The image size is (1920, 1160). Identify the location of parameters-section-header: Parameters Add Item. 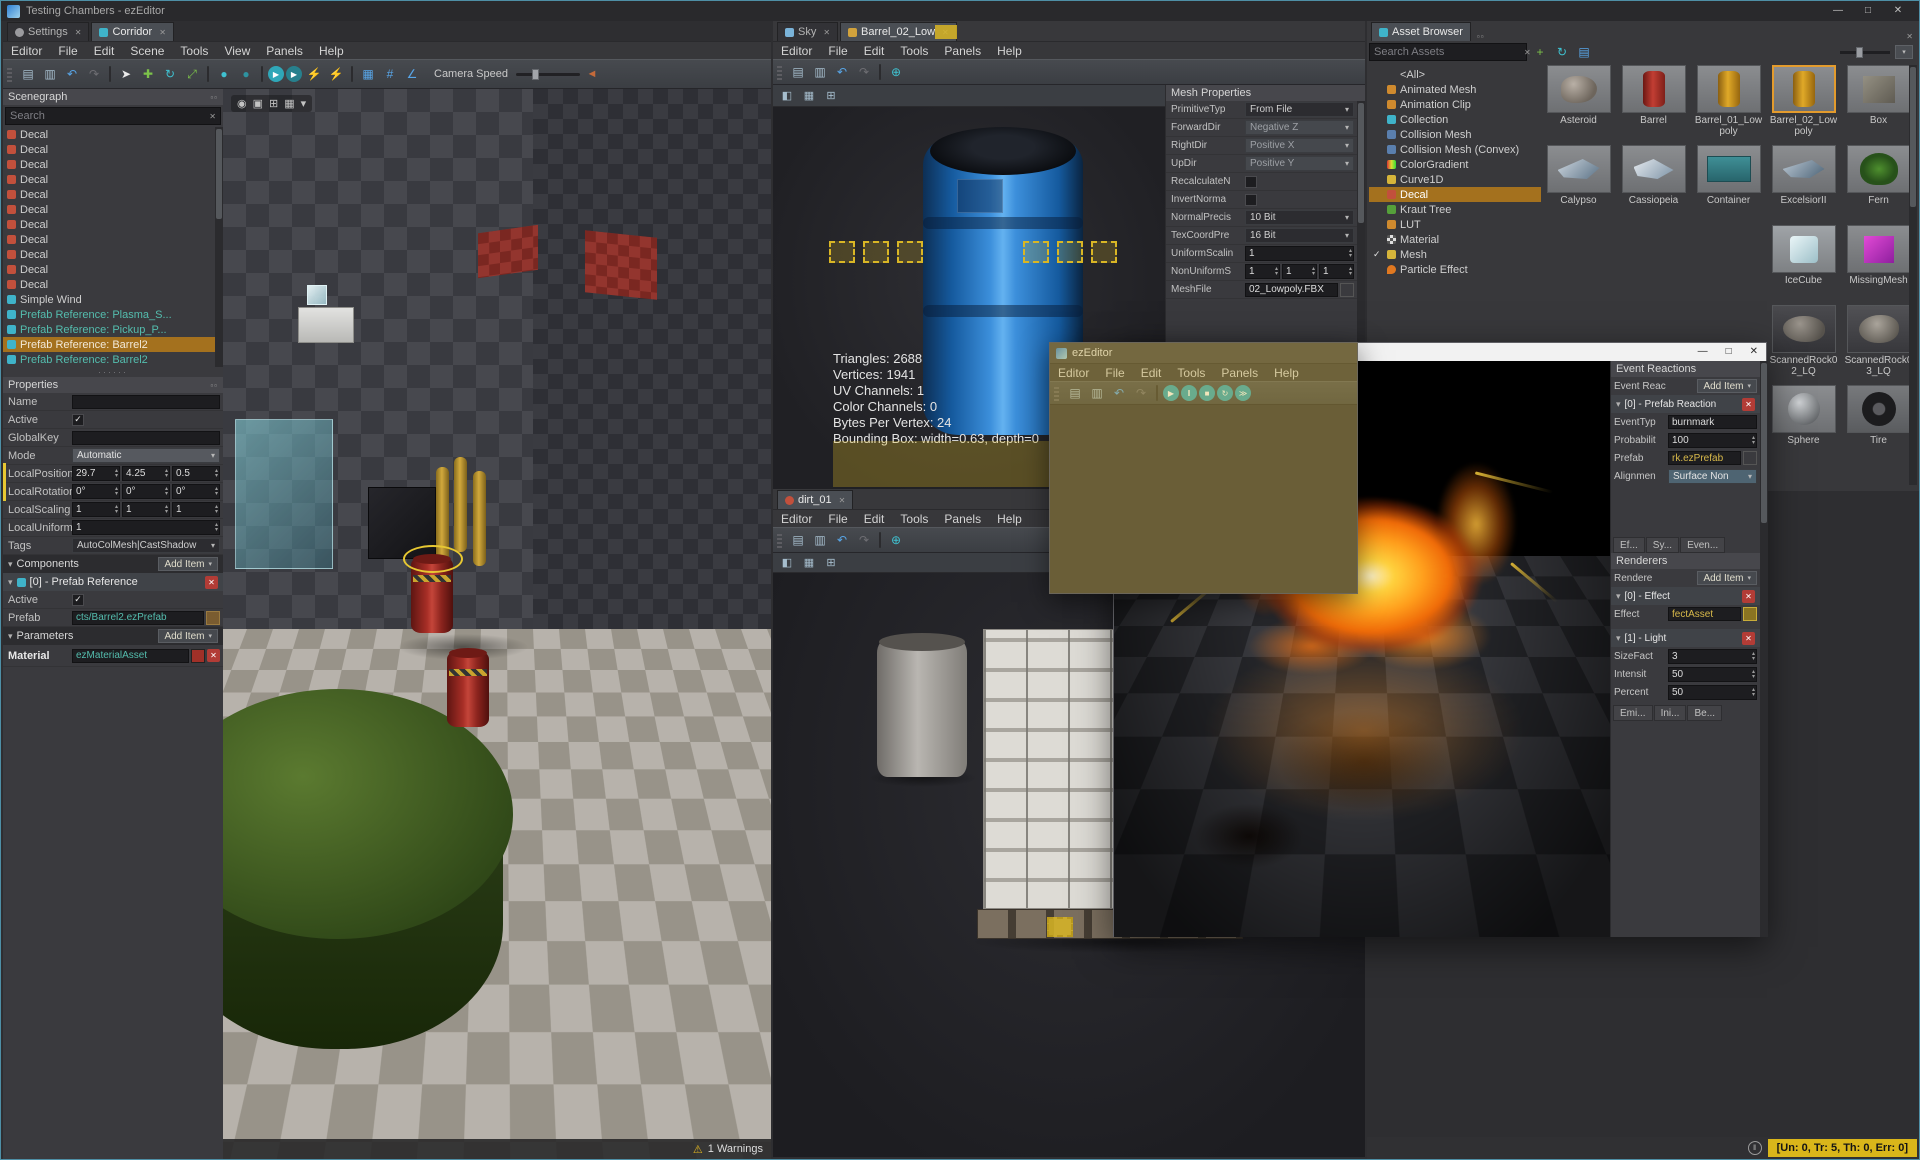
(113, 636).